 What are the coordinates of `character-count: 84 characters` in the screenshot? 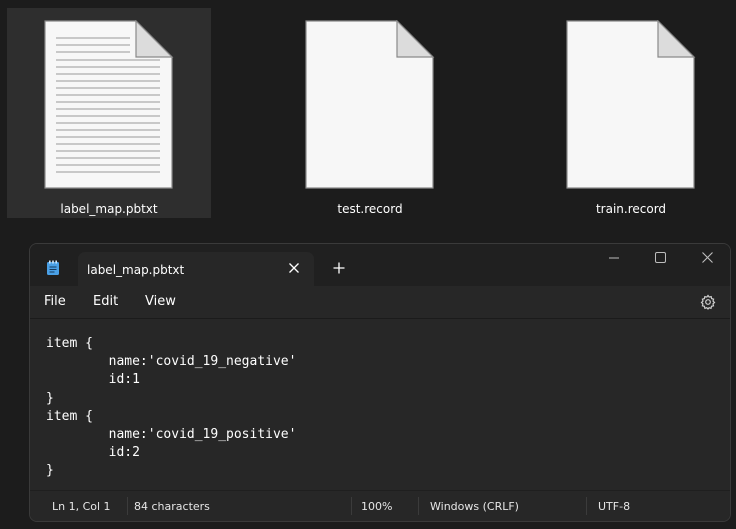 It's located at (172, 506).